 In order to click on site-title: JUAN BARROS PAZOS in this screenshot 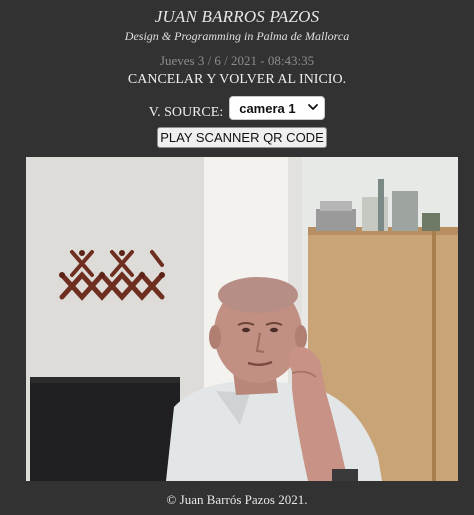, I will do `click(237, 16)`.